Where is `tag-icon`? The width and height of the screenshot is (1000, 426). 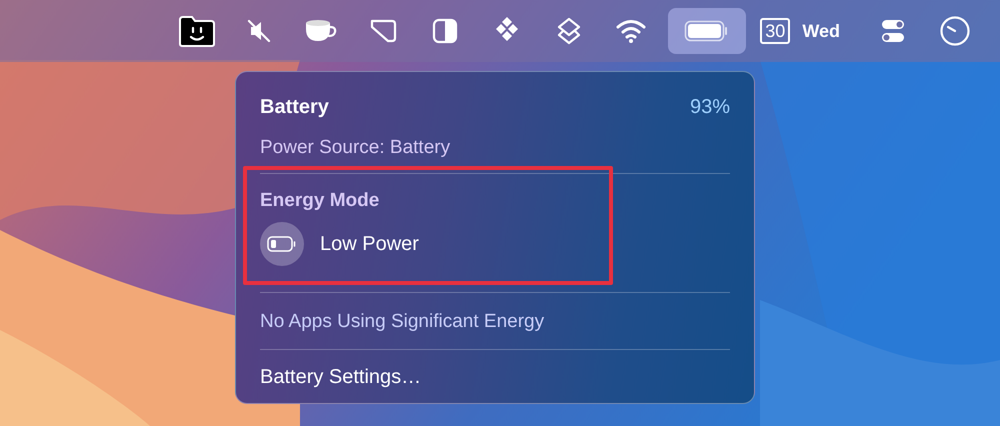
tag-icon is located at coordinates (383, 31).